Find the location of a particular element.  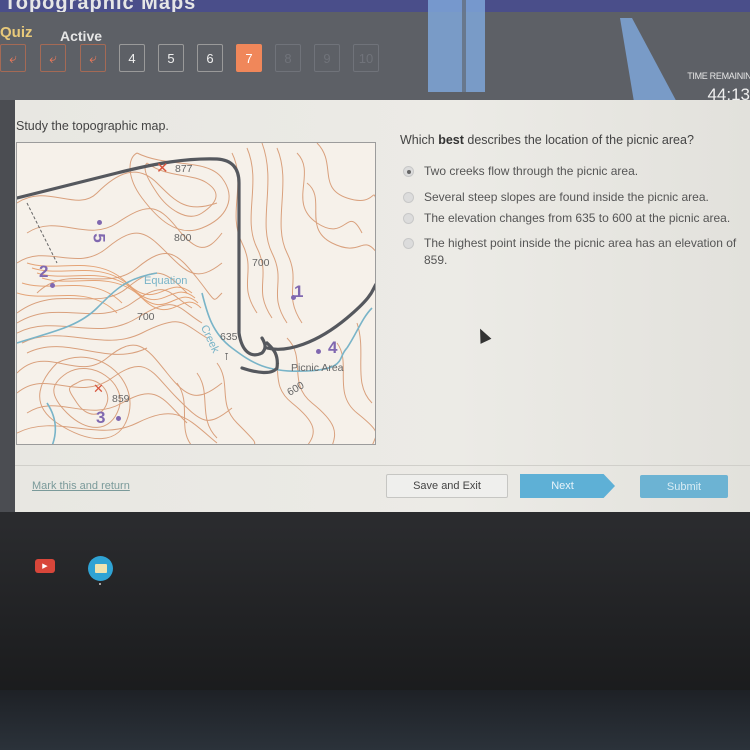

question-nav-5: 5 is located at coordinates (171, 58).